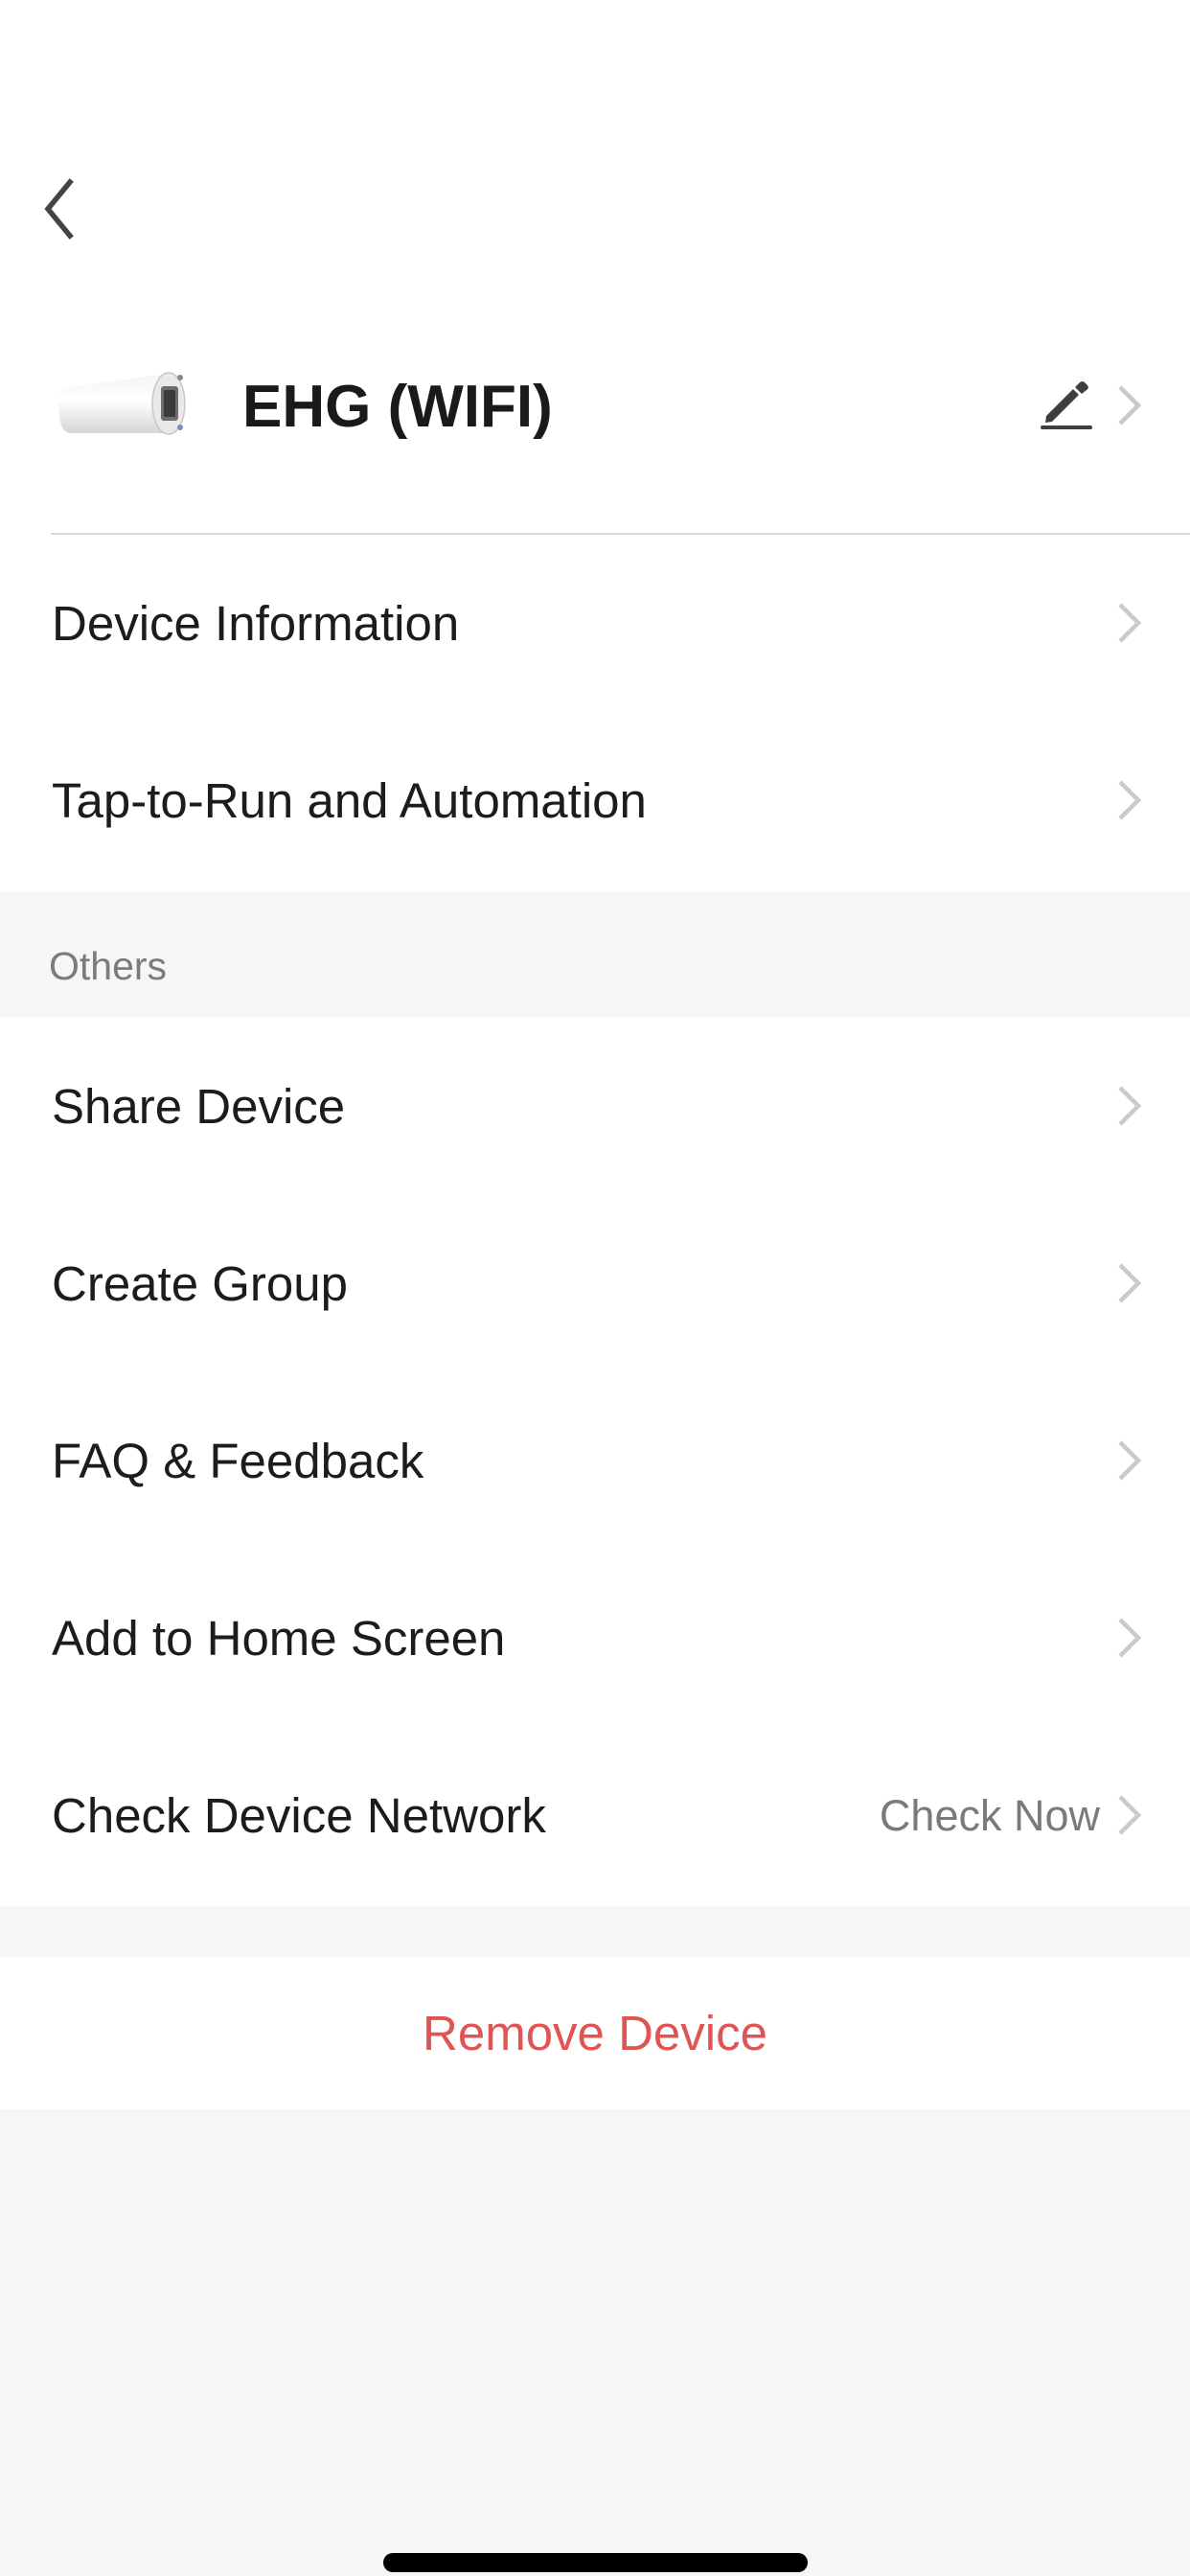  What do you see at coordinates (122, 403) in the screenshot?
I see `water-heater-device-image` at bounding box center [122, 403].